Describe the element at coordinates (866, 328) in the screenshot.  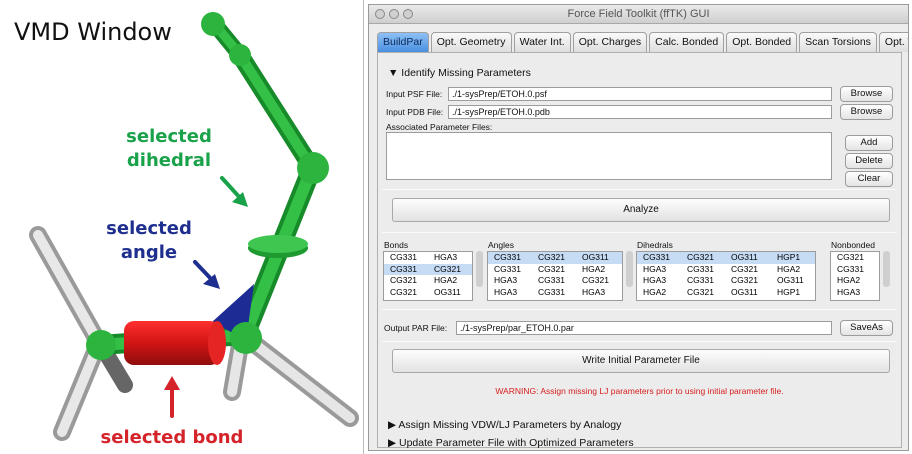
I see `saveas-button: SaveAs` at that location.